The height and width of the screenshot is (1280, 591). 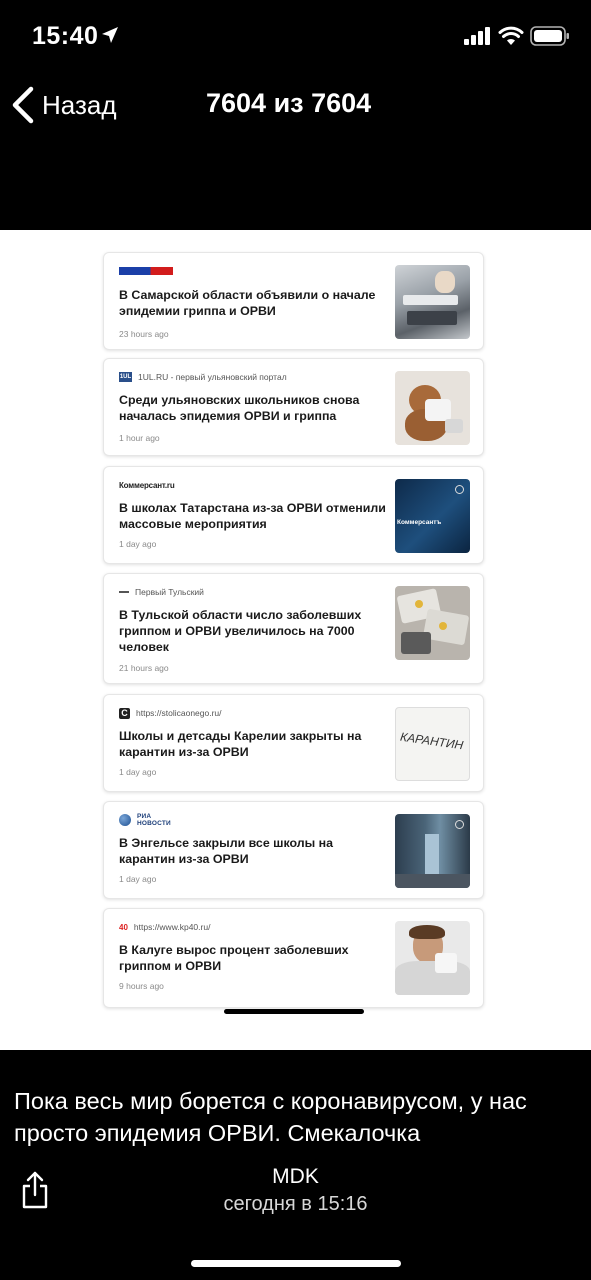 I want to click on back-button: Назад, so click(x=63, y=105).